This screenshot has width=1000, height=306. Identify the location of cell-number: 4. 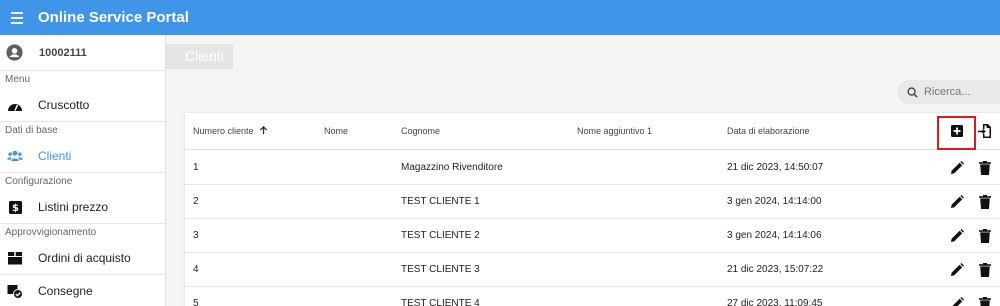
(196, 269).